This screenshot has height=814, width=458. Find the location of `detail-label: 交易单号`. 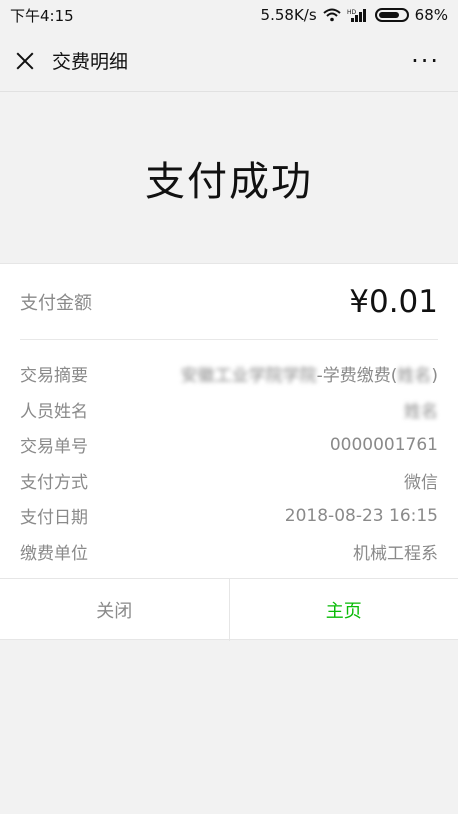

detail-label: 交易单号 is located at coordinates (54, 447).